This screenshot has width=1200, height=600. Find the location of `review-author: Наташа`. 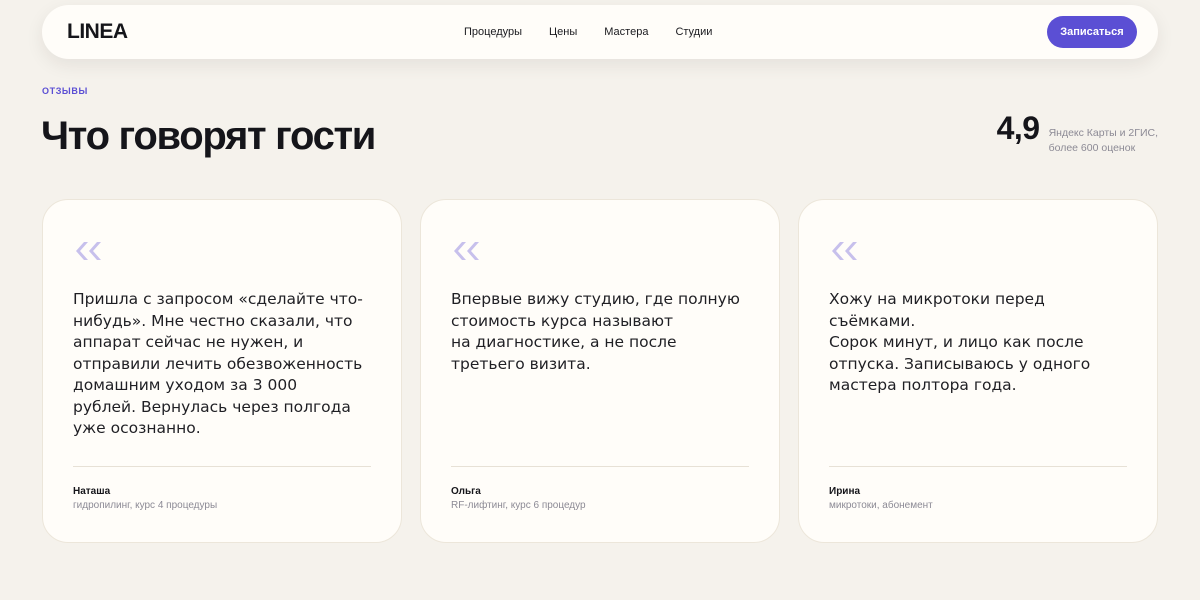

review-author: Наташа is located at coordinates (92, 491).